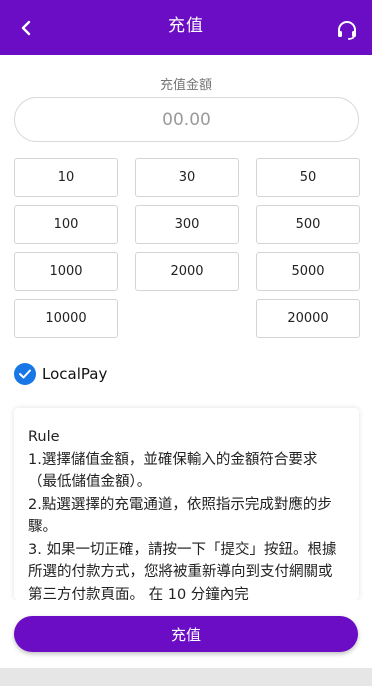 The width and height of the screenshot is (372, 686). What do you see at coordinates (308, 271) in the screenshot?
I see `preset-amount-button: 5000` at bounding box center [308, 271].